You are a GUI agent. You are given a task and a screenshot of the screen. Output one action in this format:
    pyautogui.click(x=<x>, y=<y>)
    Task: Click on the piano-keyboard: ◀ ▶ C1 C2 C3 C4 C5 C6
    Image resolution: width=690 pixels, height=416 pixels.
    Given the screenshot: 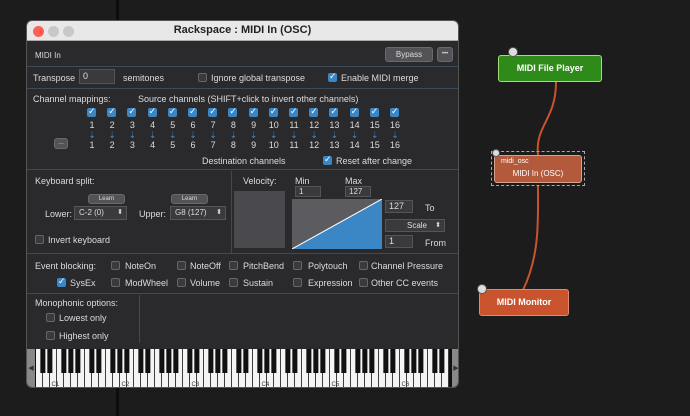 What is the action you would take?
    pyautogui.click(x=242, y=368)
    